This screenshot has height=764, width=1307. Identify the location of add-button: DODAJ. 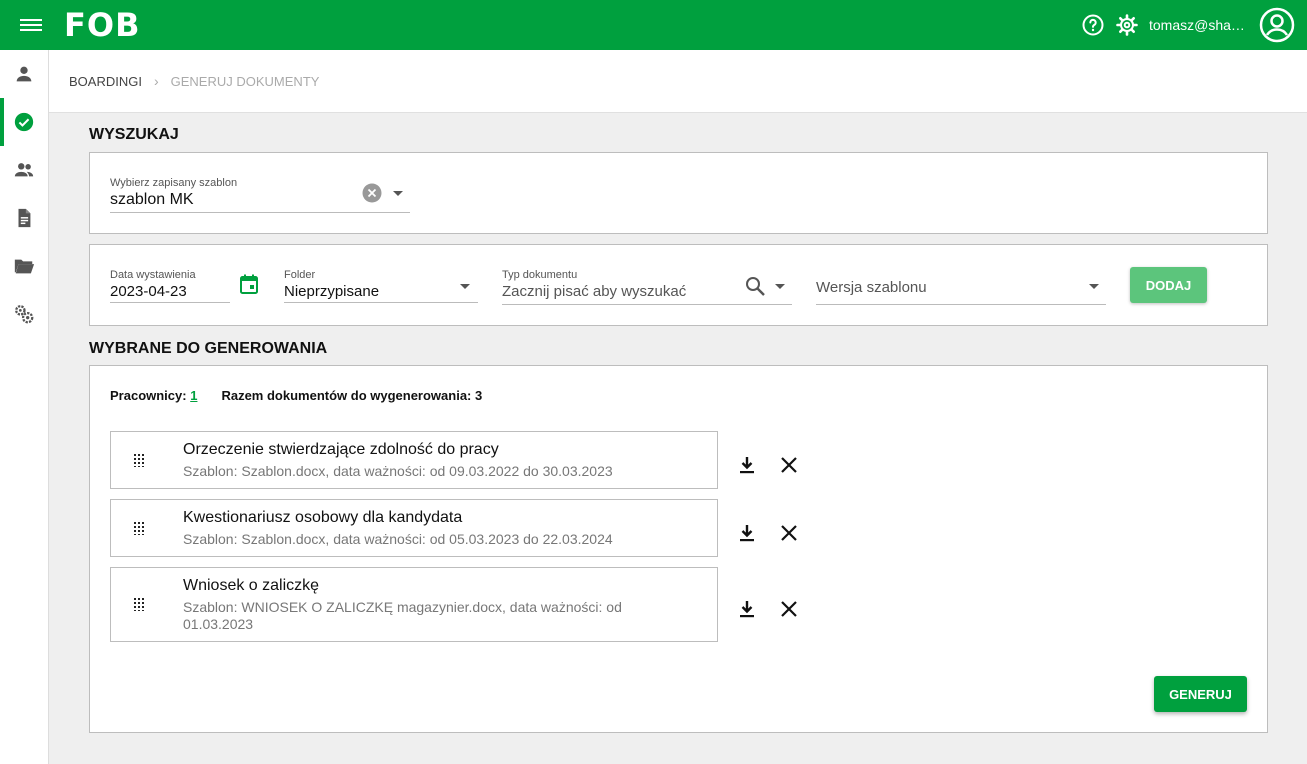
(1168, 285).